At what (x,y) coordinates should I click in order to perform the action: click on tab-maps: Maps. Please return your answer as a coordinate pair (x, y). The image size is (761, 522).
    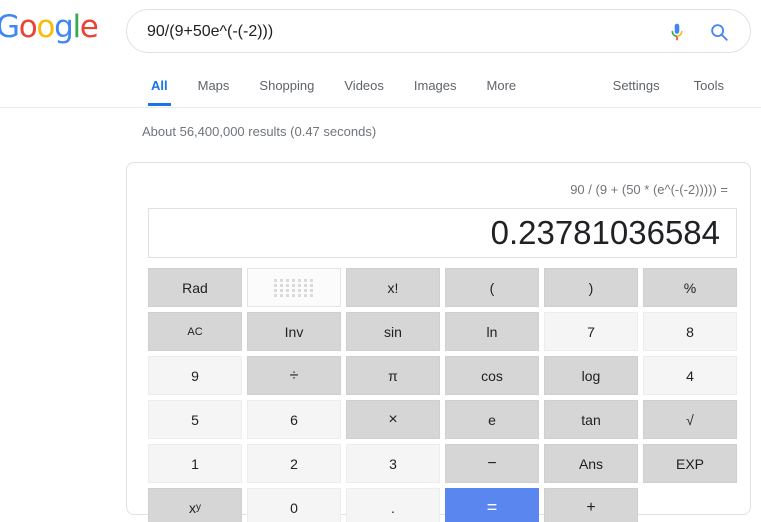
    Looking at the image, I should click on (214, 87).